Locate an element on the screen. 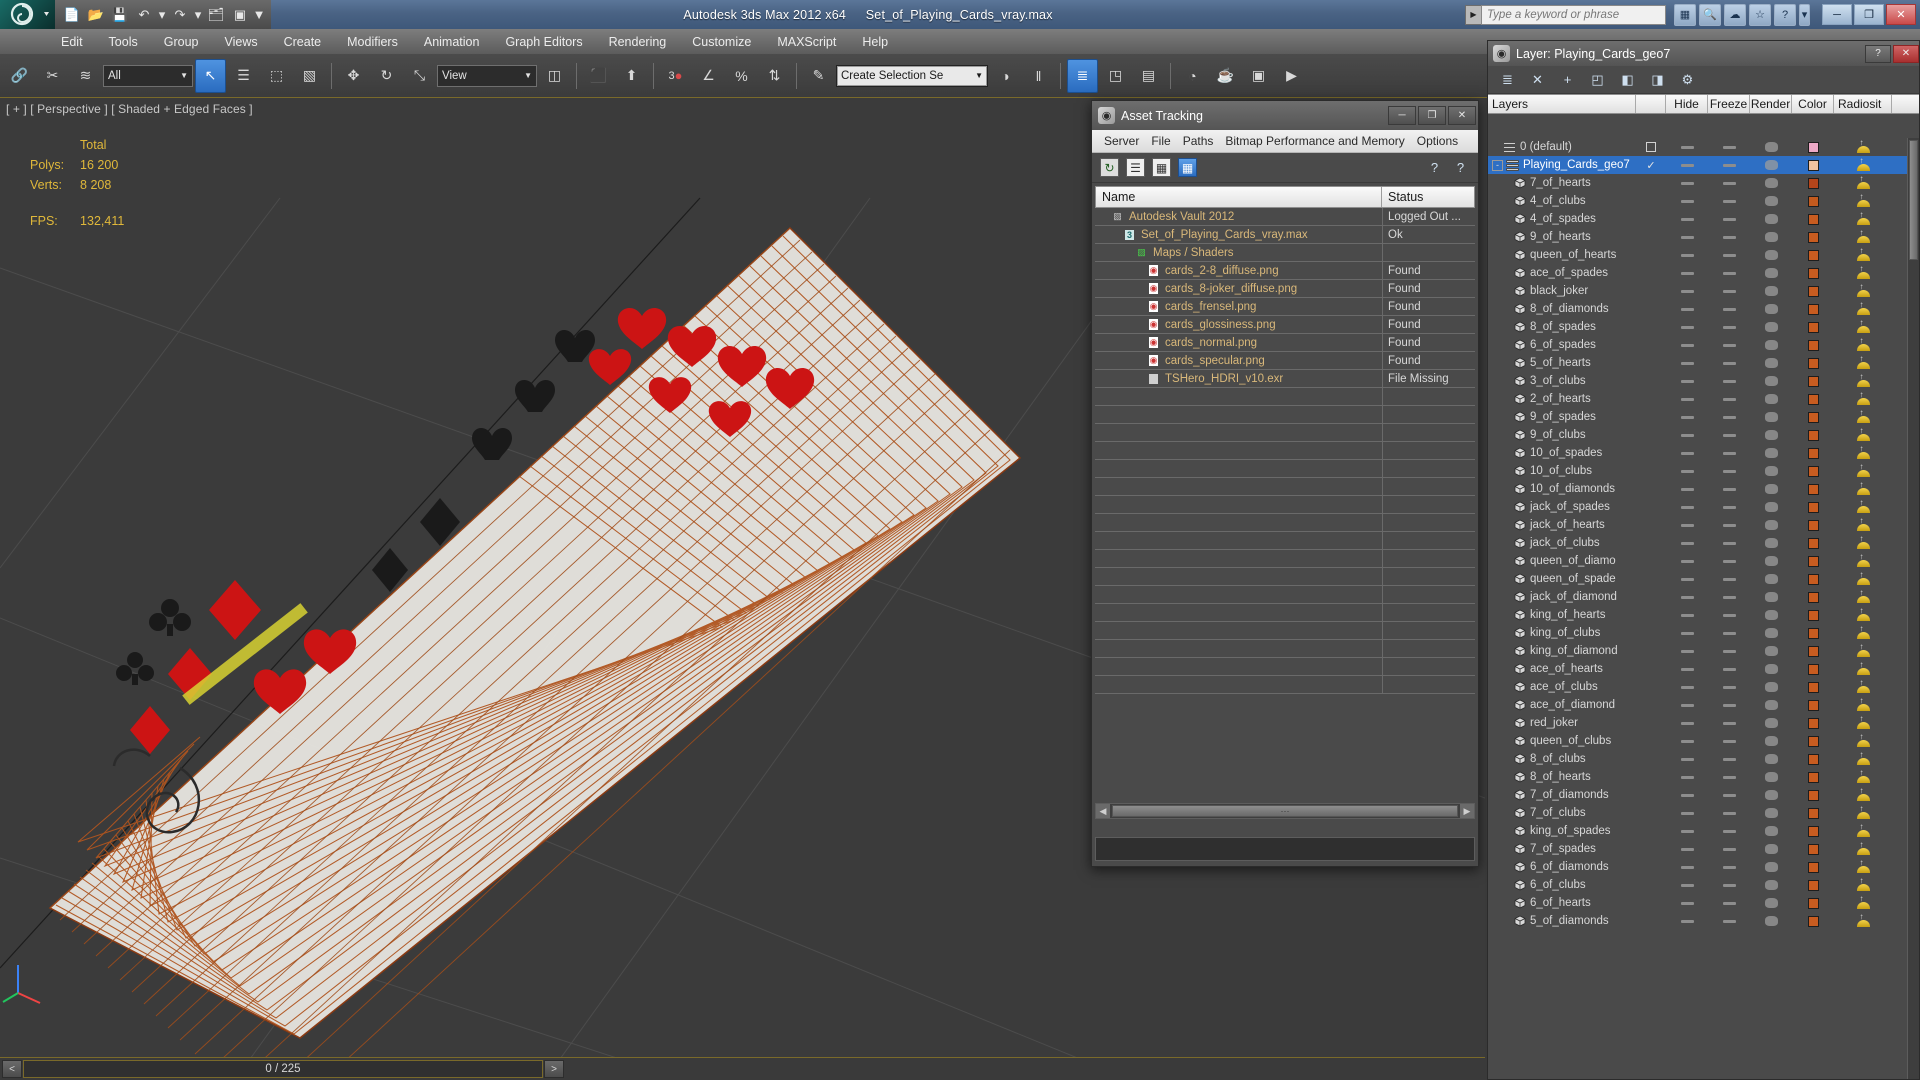 The width and height of the screenshot is (1920, 1080). layer-row: 10_of_clubs is located at coordinates (1697, 471).